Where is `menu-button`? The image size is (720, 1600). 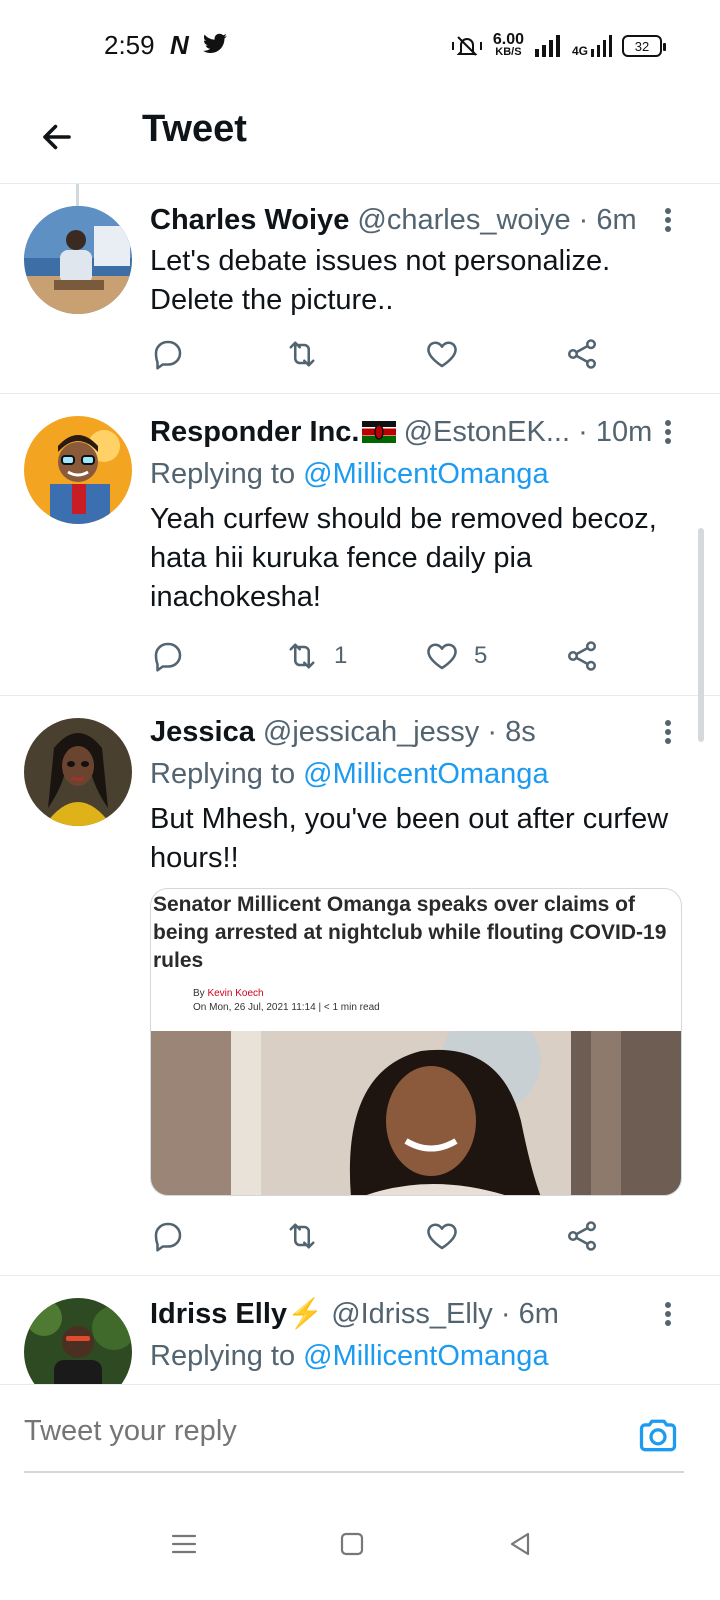
menu-button is located at coordinates (184, 1544).